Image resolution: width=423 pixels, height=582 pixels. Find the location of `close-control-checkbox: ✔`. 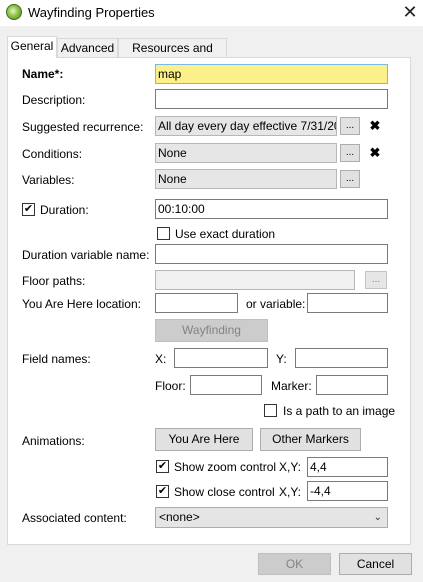

close-control-checkbox: ✔ is located at coordinates (162, 491).